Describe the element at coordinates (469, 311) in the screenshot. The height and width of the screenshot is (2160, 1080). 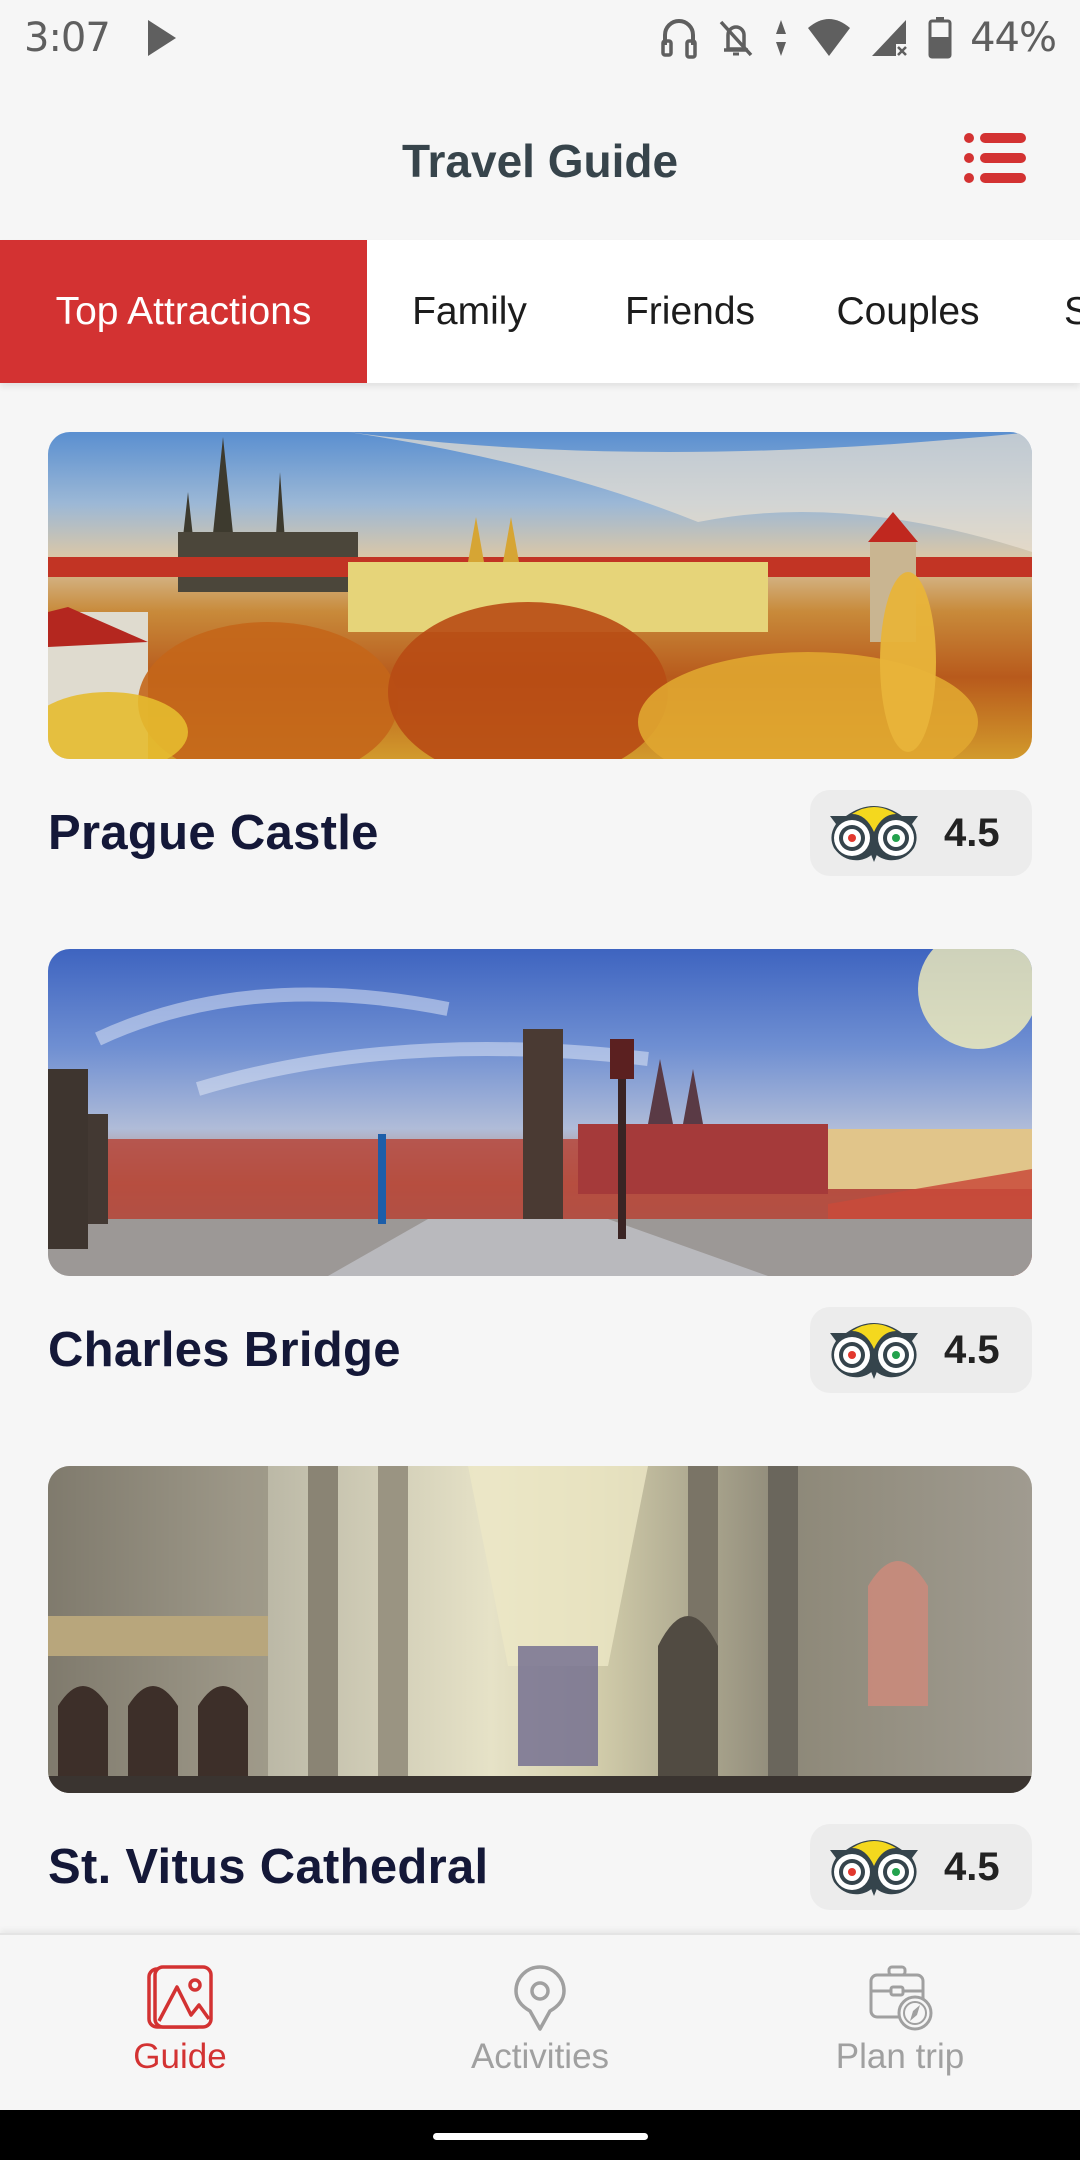
I see `tab-family: Family` at that location.